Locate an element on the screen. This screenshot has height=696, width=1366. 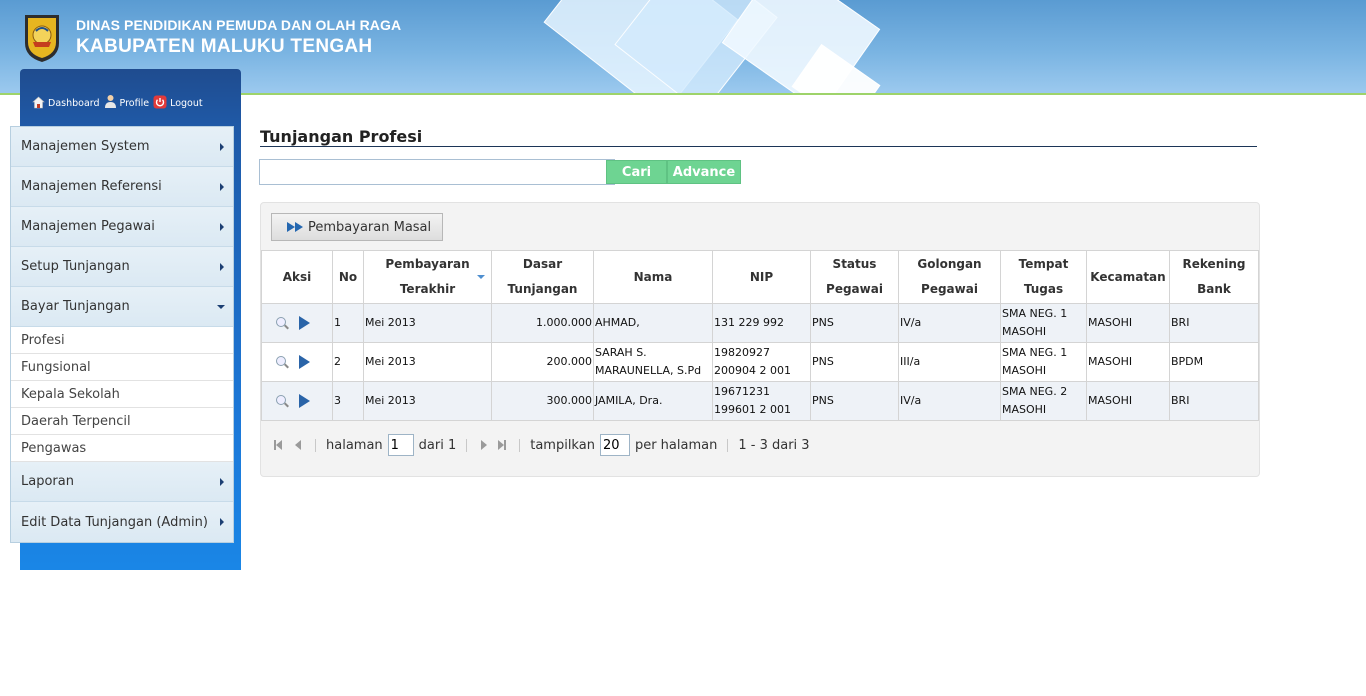
pembayaran-masal-button: Pembayaran Masal is located at coordinates (357, 227).